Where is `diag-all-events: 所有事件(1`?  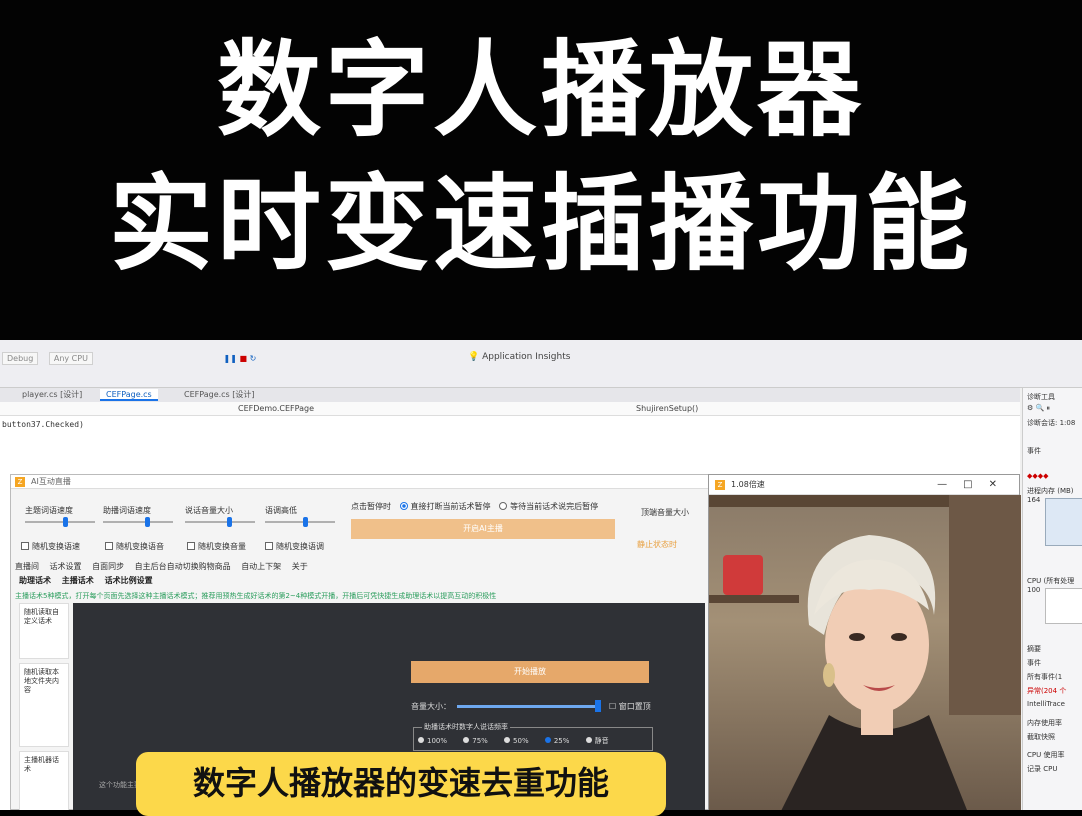
diag-all-events: 所有事件(1 is located at coordinates (1044, 677).